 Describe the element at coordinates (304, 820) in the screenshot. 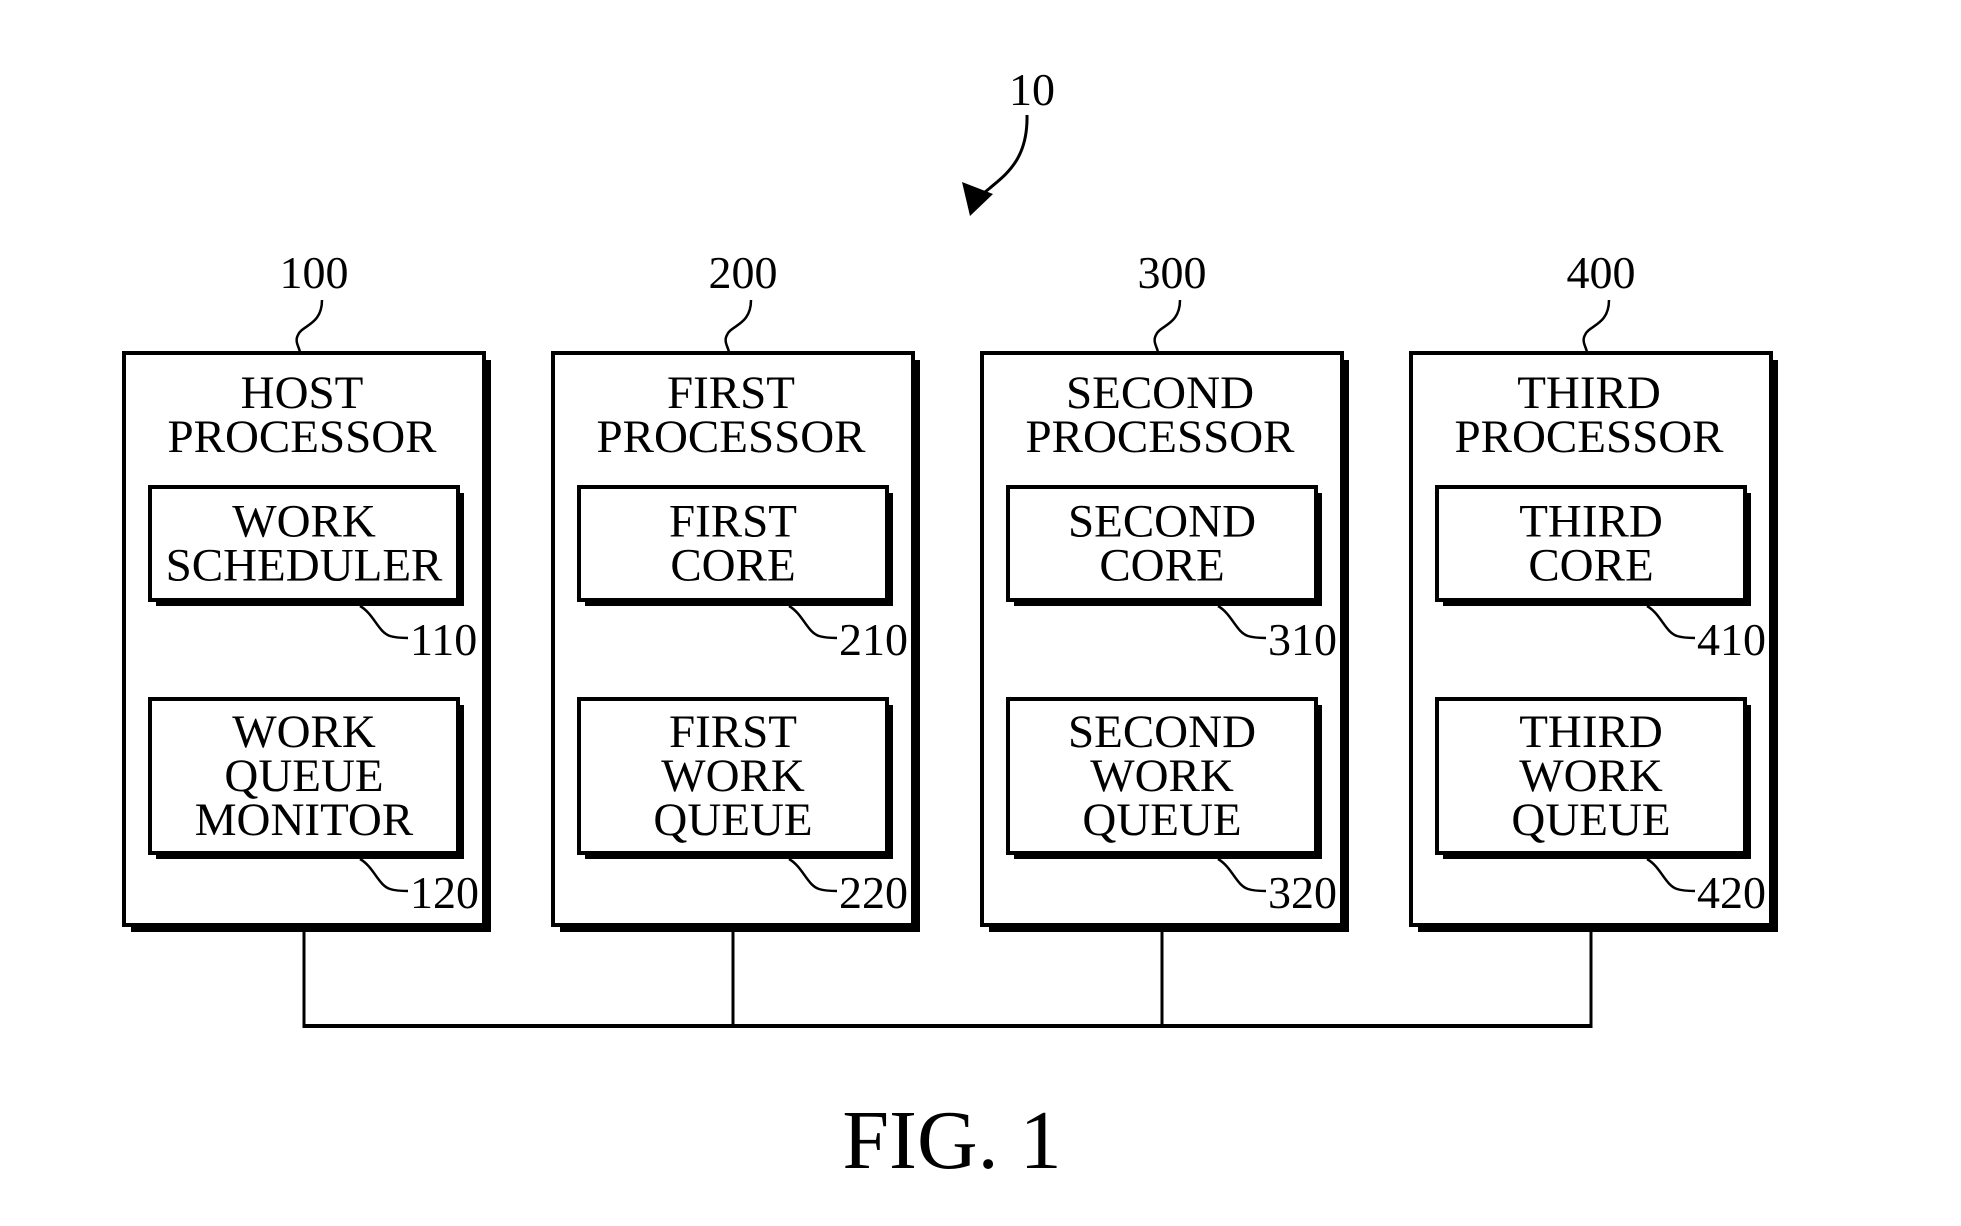

I see `component-label-line: MONITOR` at that location.